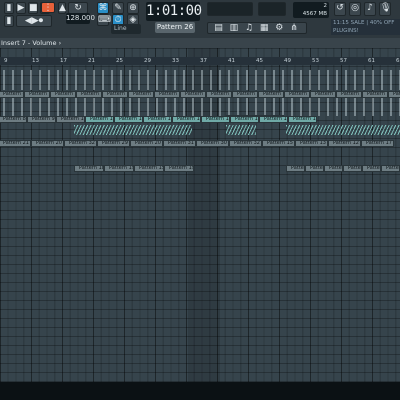  I want to click on playlist-clip: Pattern 4, so click(12, 94).